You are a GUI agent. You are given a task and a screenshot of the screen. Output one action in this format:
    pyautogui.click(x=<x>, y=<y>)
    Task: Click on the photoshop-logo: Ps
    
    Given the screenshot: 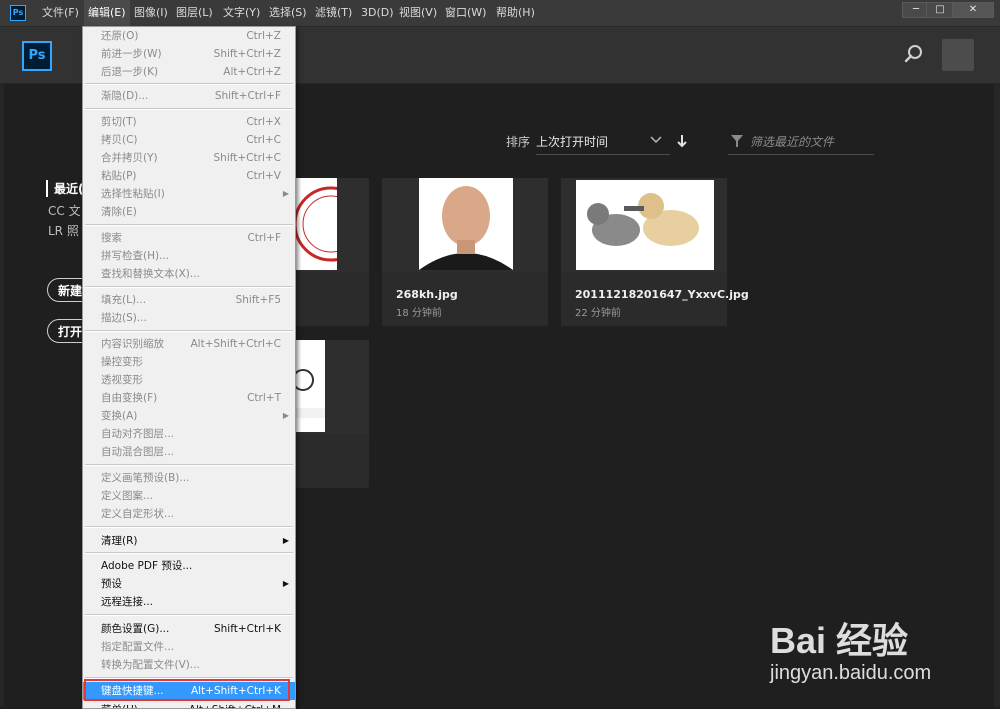 What is the action you would take?
    pyautogui.click(x=37, y=56)
    